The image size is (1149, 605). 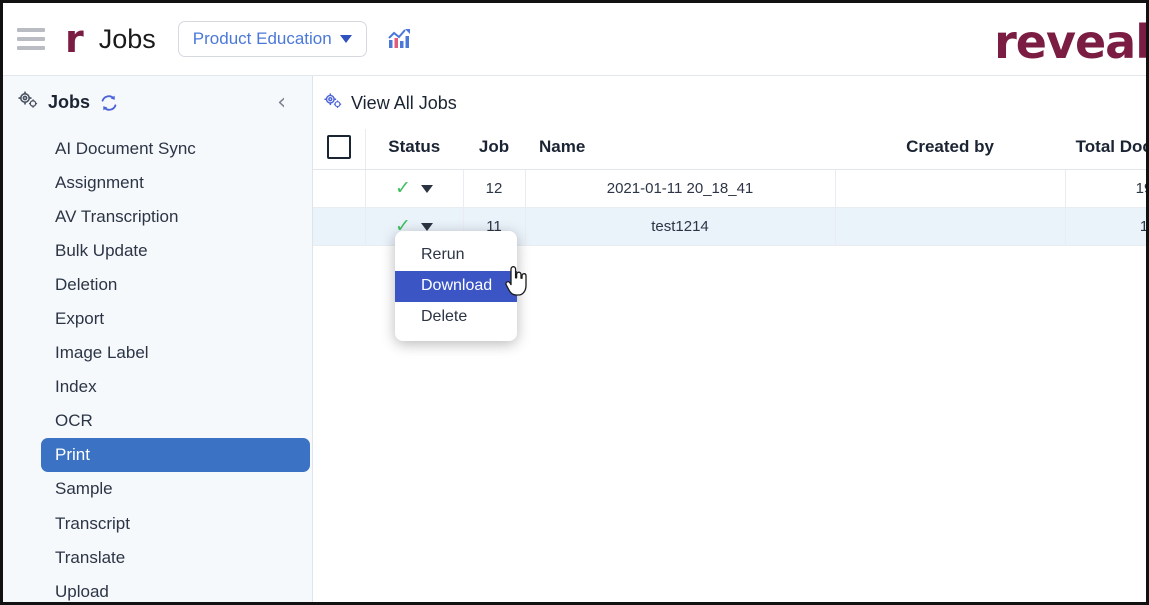 What do you see at coordinates (175, 524) in the screenshot?
I see `sidebar-item-transcript: Transcript` at bounding box center [175, 524].